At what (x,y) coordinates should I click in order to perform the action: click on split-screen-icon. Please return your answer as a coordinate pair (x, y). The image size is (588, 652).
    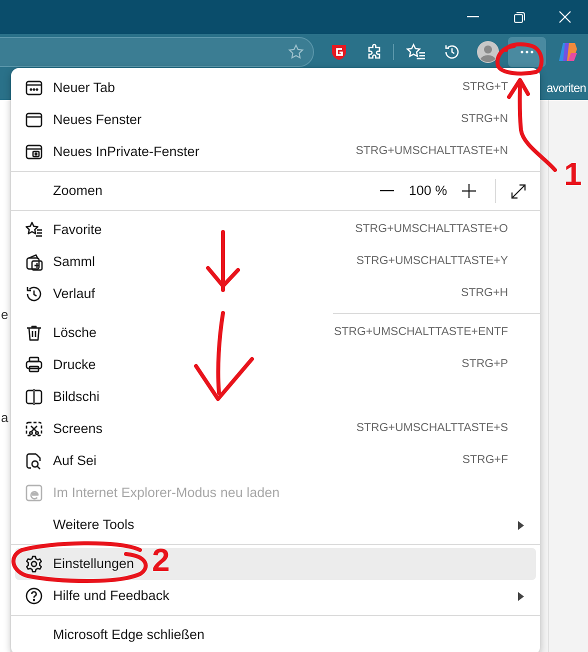
    Looking at the image, I should click on (34, 397).